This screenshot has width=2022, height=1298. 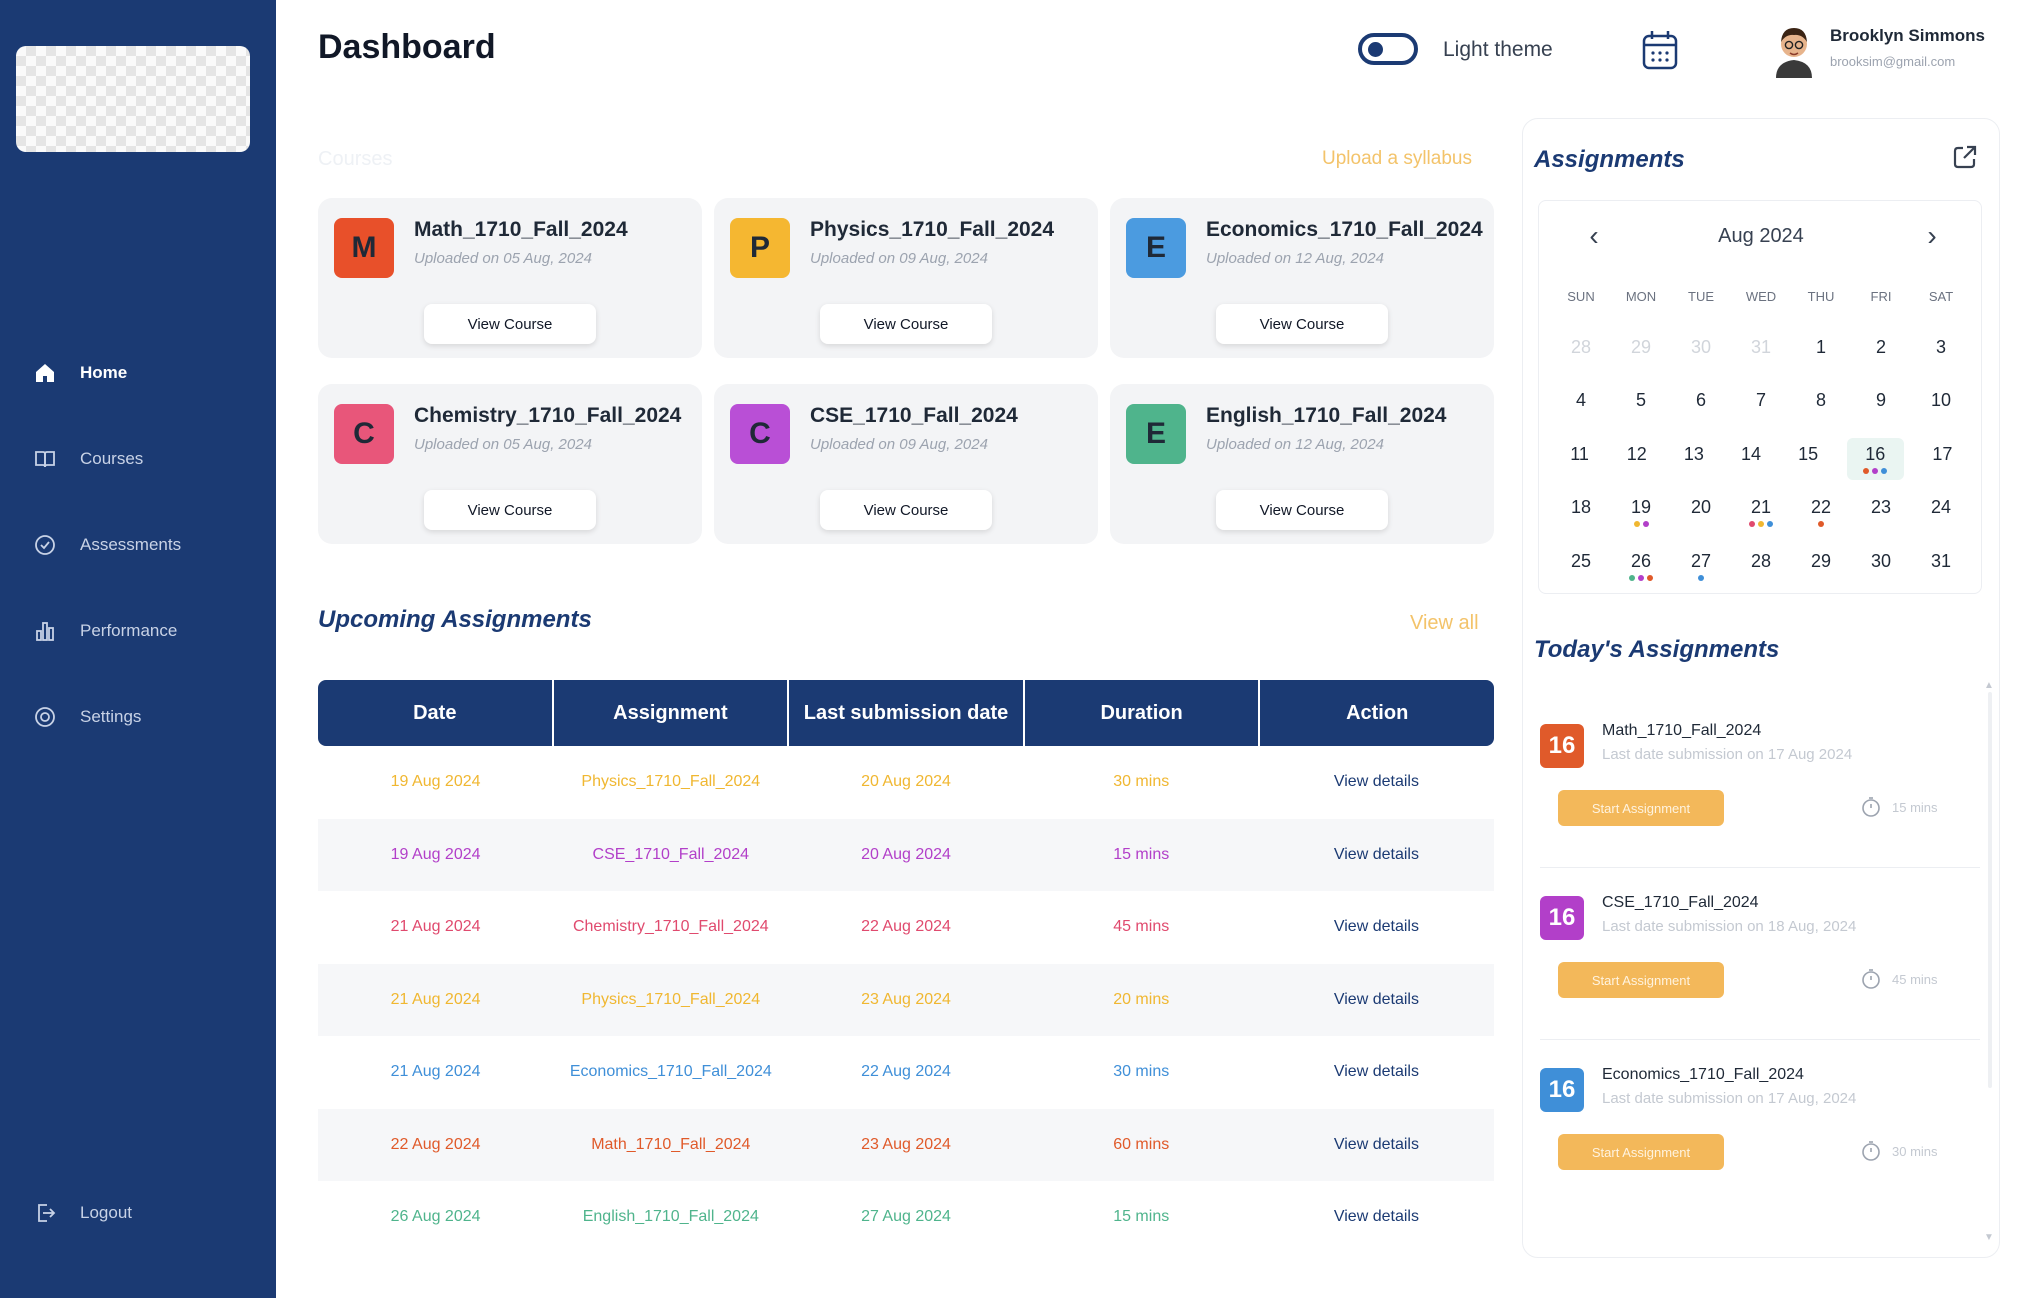 I want to click on scroll-down-icon: ▼, so click(x=1989, y=1237).